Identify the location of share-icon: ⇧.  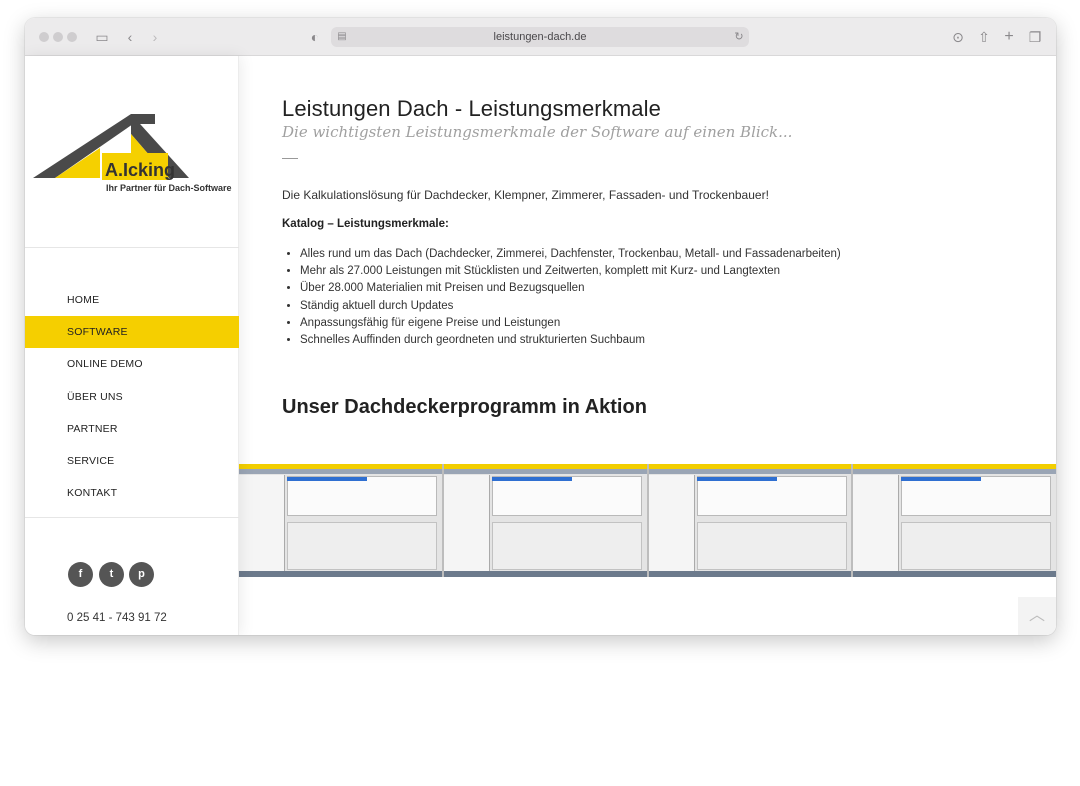
(984, 37).